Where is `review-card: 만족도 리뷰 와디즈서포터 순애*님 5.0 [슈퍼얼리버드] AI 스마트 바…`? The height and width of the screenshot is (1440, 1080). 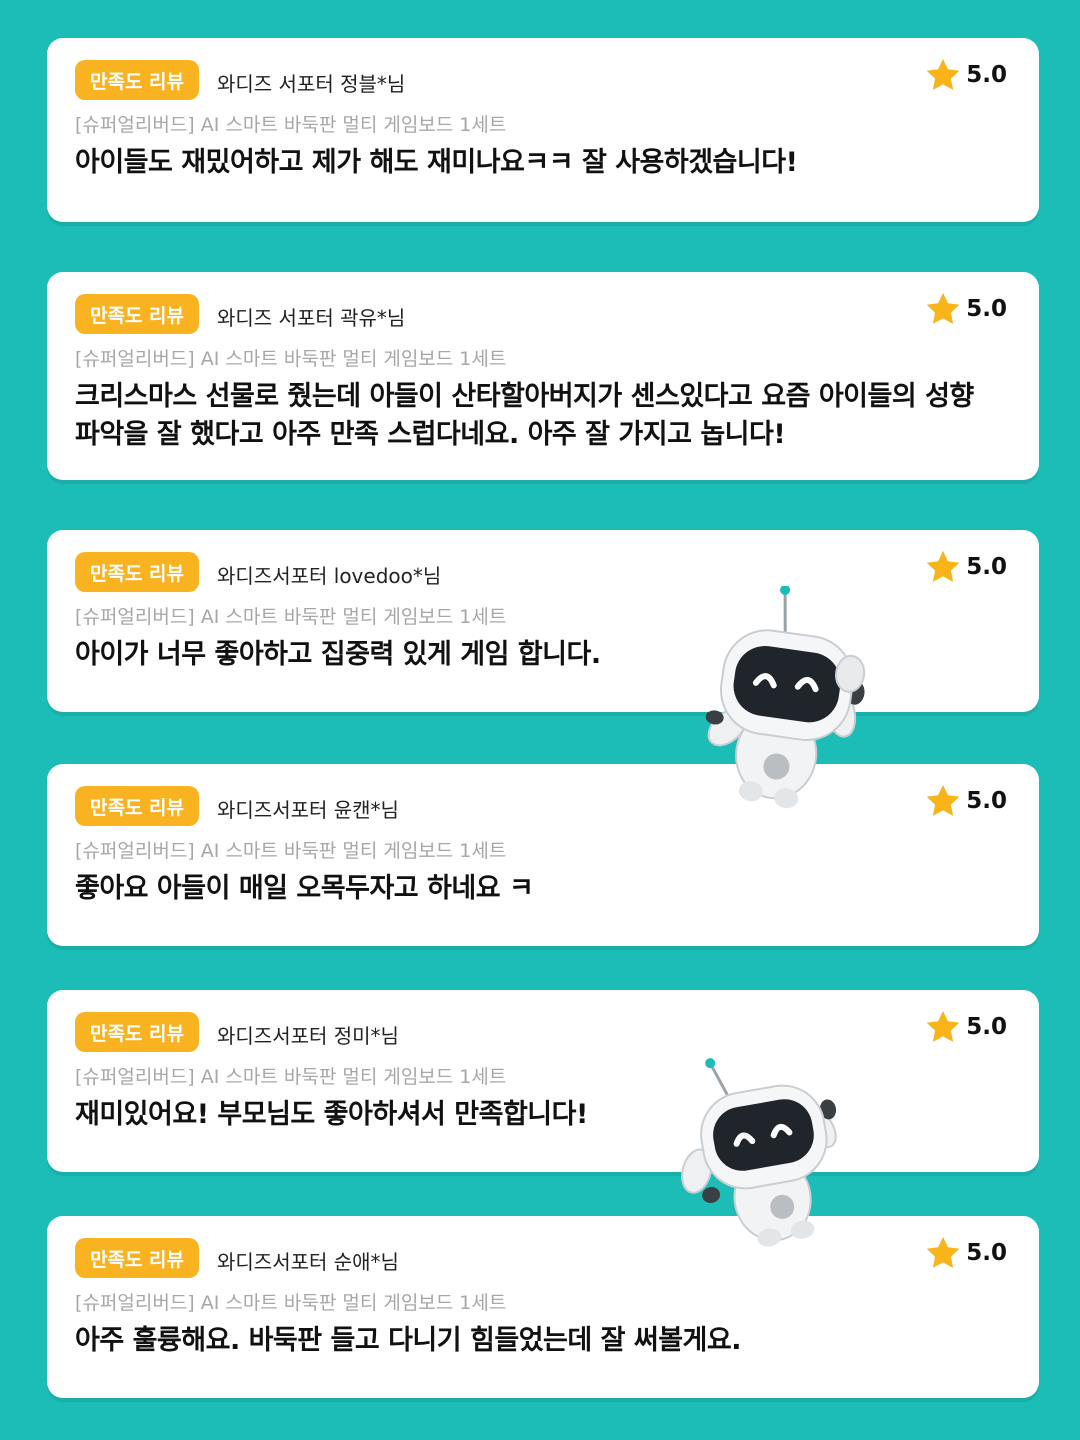
review-card: 만족도 리뷰 와디즈서포터 순애*님 5.0 [슈퍼얼리버드] AI 스마트 바… is located at coordinates (543, 1307).